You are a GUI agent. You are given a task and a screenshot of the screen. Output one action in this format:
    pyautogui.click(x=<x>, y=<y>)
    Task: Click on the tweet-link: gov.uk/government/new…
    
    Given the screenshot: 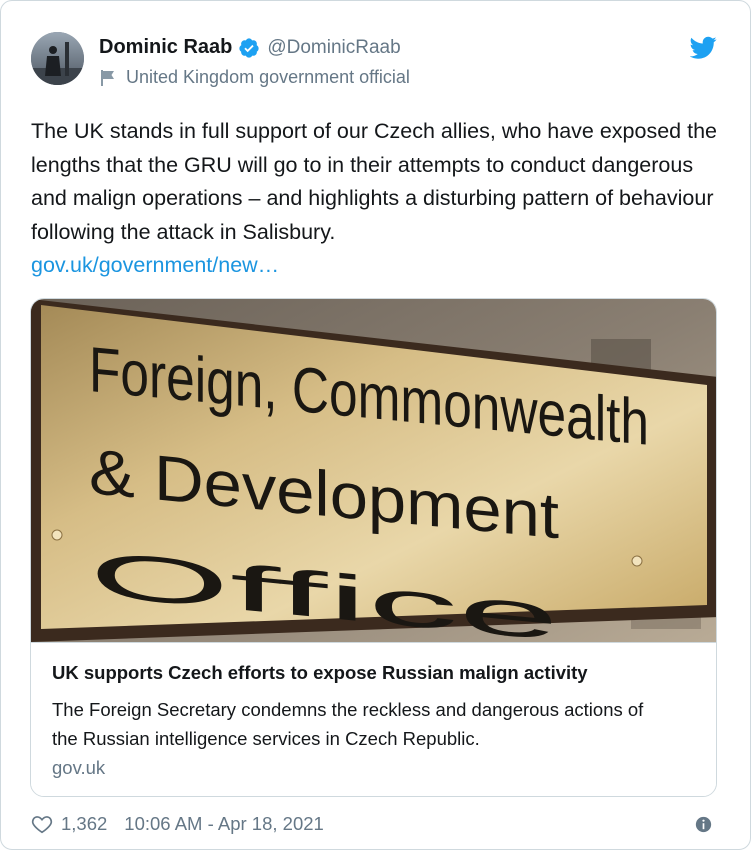 What is the action you would take?
    pyautogui.click(x=376, y=266)
    